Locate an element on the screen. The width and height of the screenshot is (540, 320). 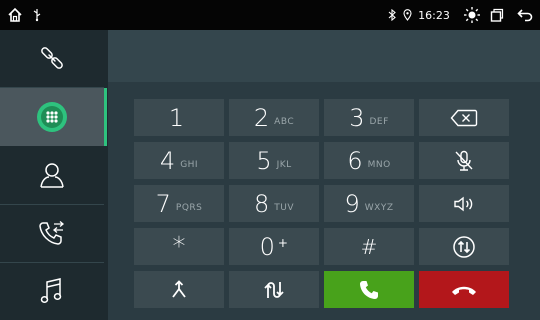
swap-call-icon is located at coordinates (274, 290).